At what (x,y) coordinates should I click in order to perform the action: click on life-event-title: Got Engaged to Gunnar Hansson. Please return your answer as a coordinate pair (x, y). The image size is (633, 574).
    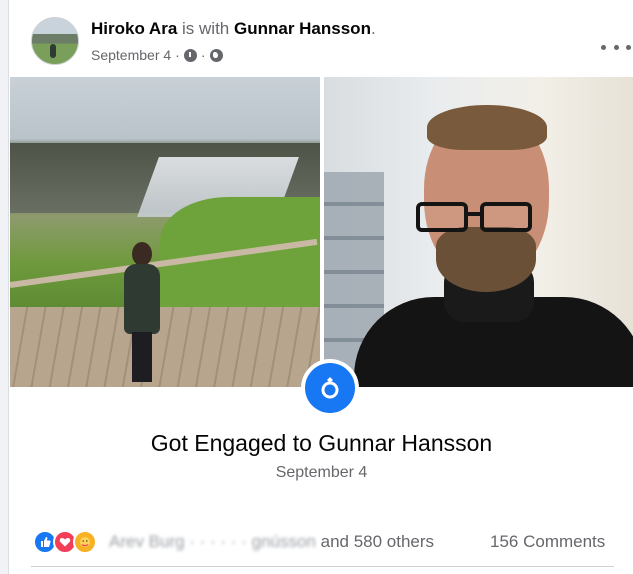
    Looking at the image, I should click on (321, 443).